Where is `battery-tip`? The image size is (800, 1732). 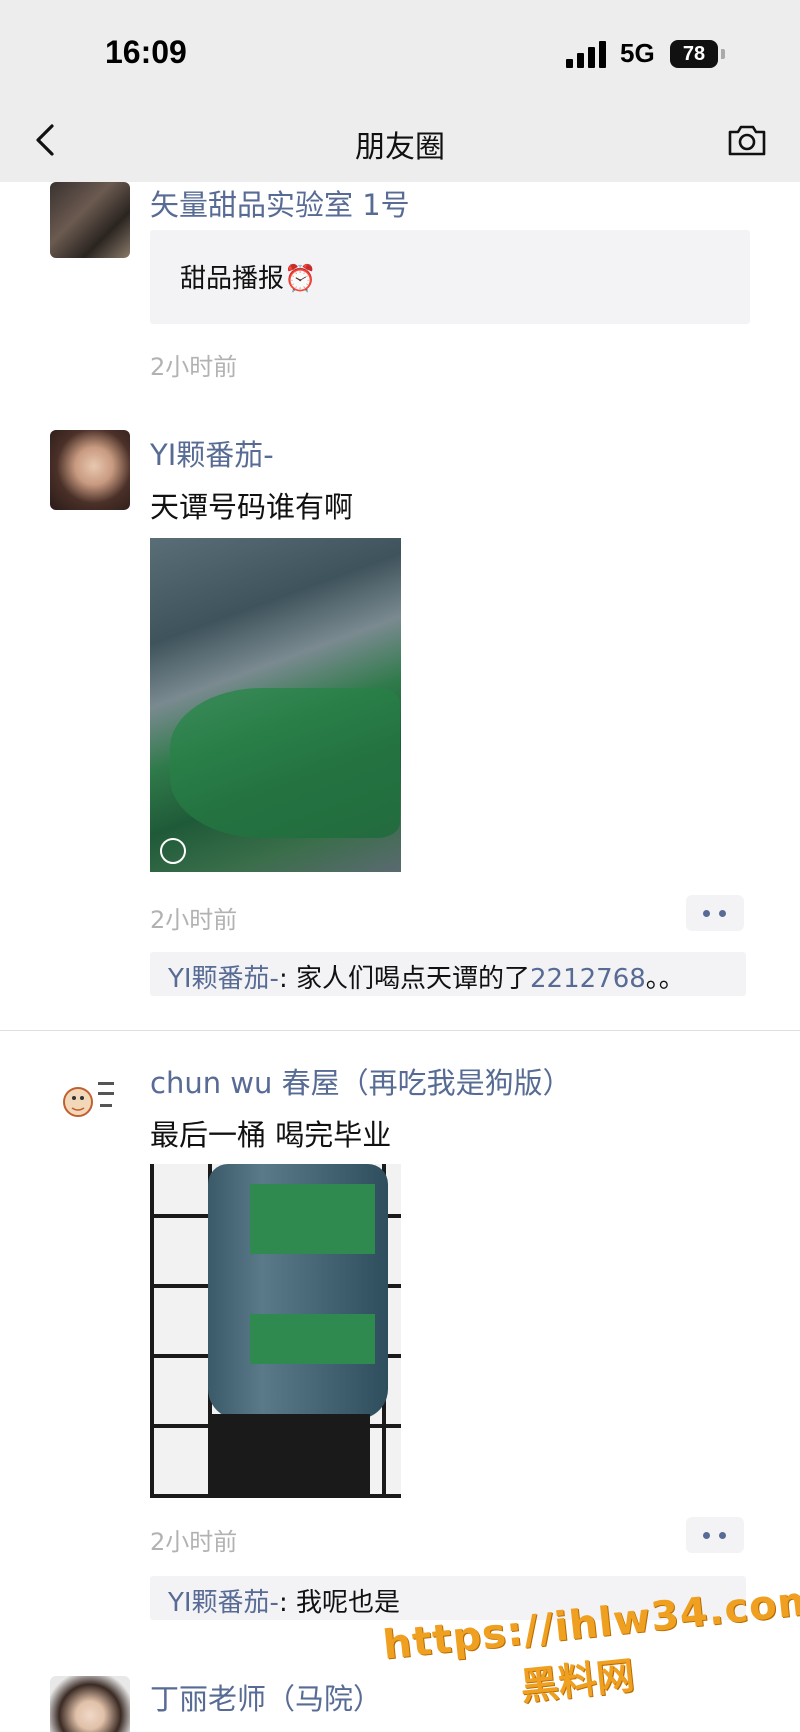 battery-tip is located at coordinates (723, 54).